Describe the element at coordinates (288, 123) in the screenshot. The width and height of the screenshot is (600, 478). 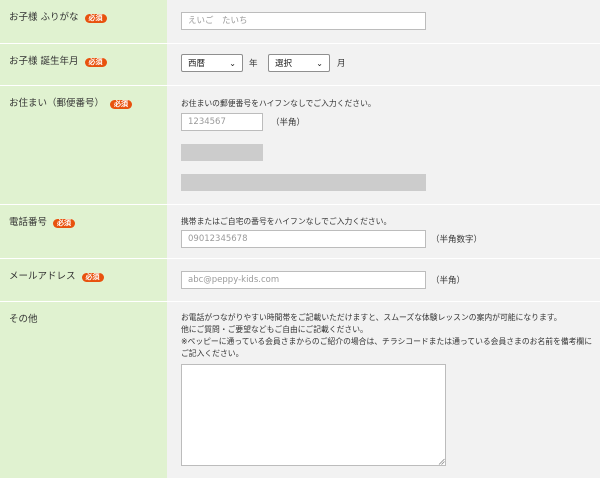
I see `postal-unit: （半角）` at that location.